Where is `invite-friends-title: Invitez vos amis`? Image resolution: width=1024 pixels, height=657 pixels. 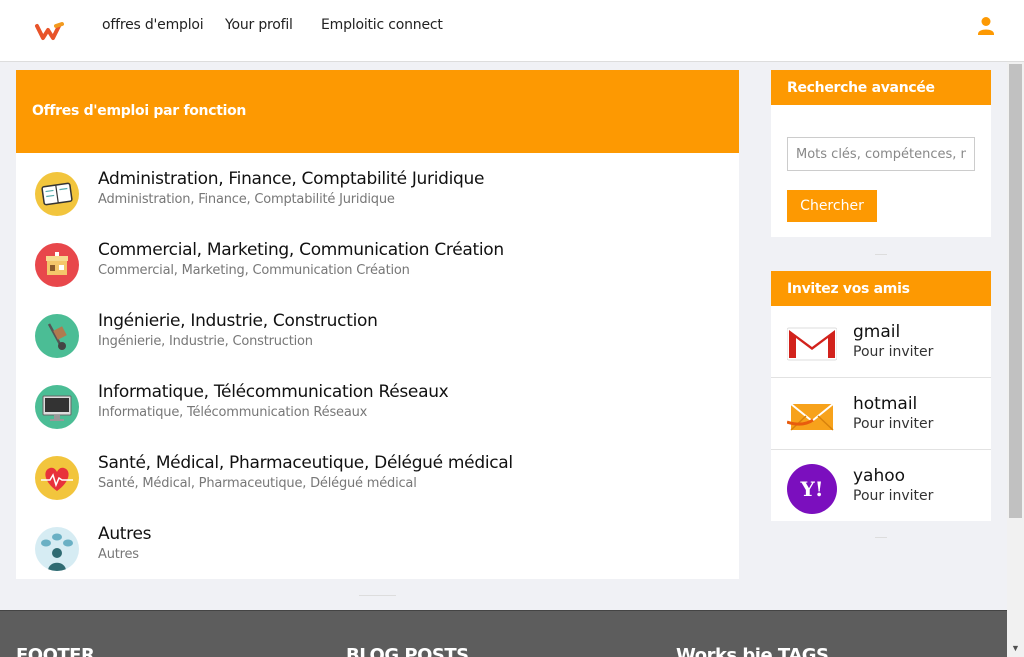
invite-friends-title: Invitez vos amis is located at coordinates (881, 288).